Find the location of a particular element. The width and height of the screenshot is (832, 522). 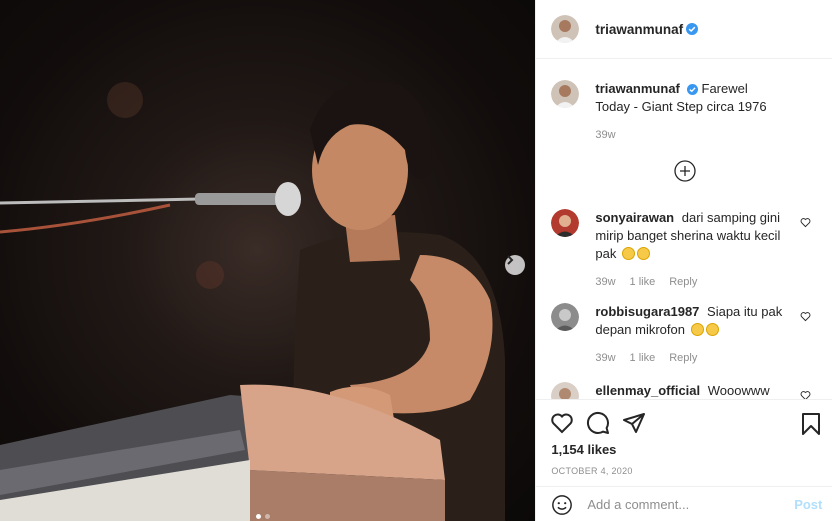

comment-username: ellenmay_official is located at coordinates (647, 390).